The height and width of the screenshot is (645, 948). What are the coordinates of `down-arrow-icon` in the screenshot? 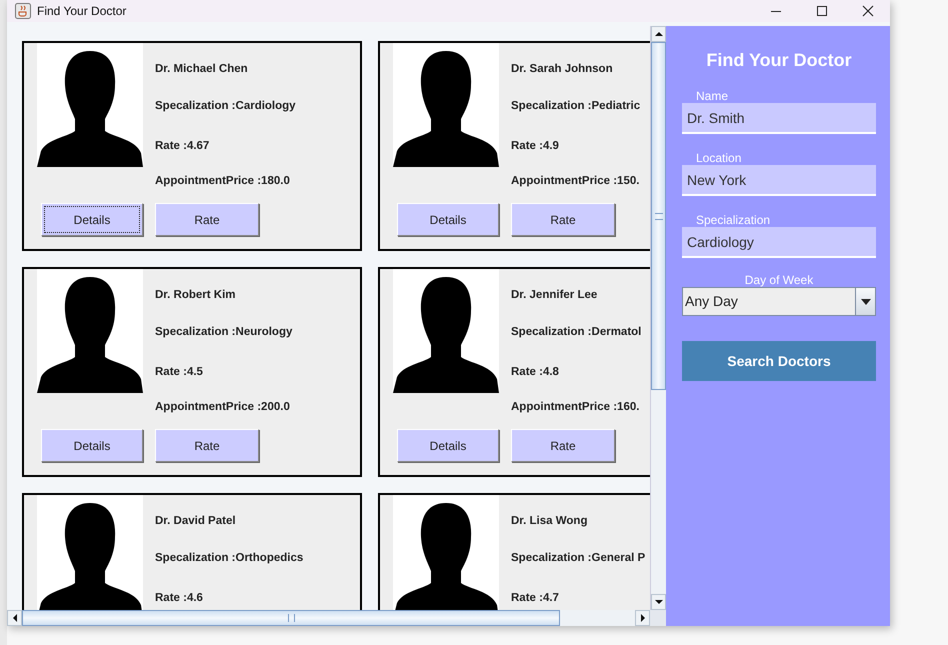 It's located at (658, 602).